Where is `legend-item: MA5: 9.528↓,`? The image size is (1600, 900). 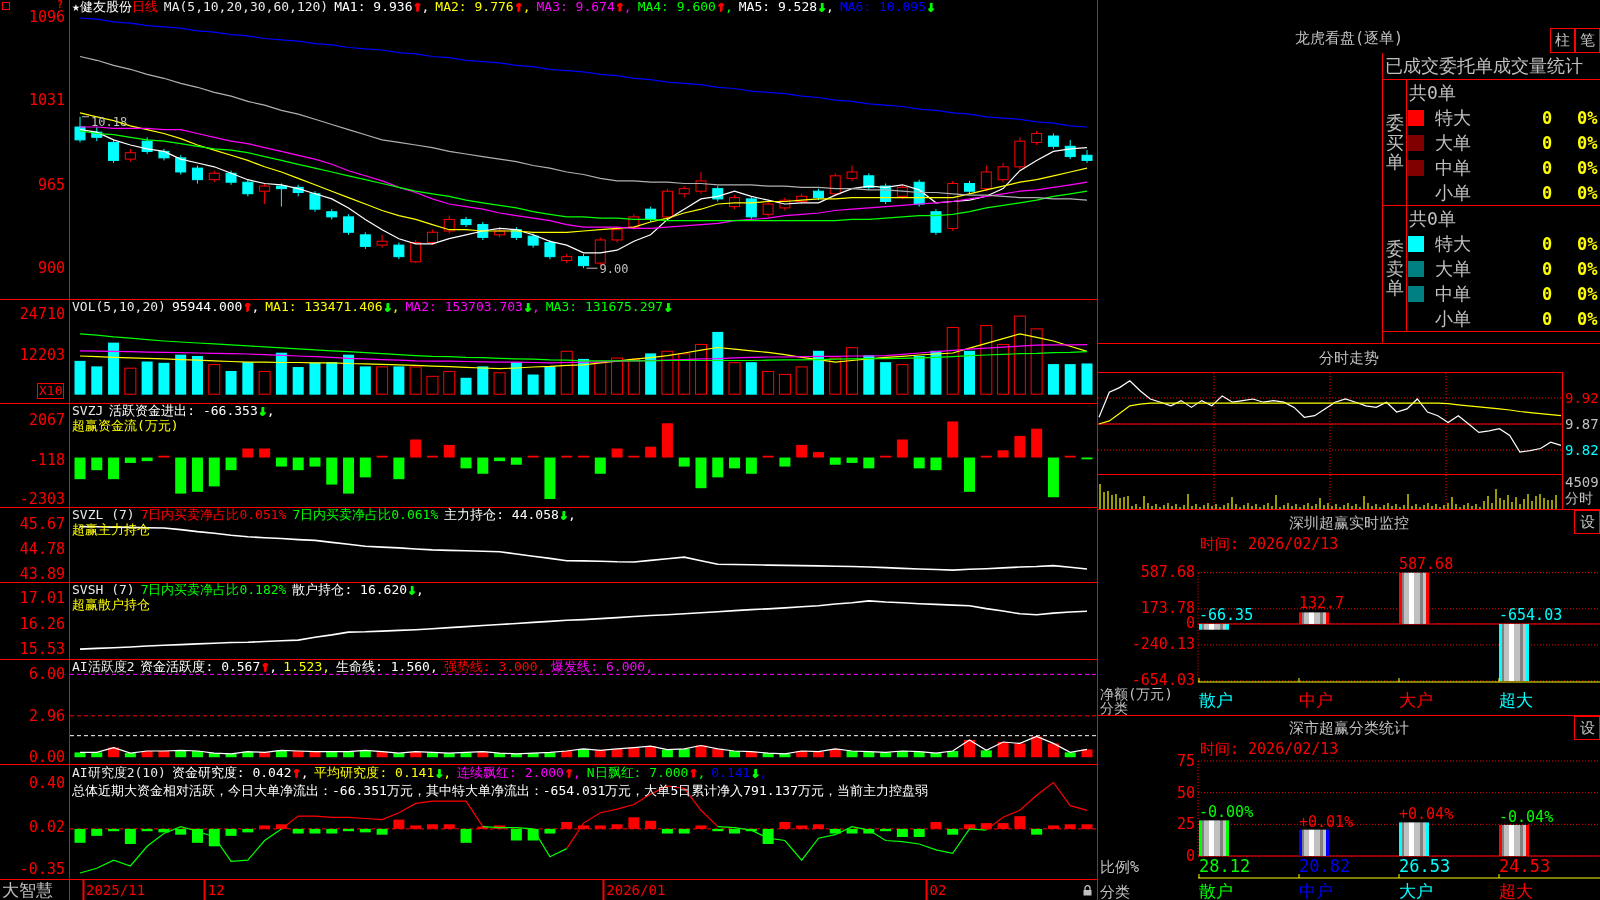 legend-item: MA5: 9.528↓, is located at coordinates (786, 7).